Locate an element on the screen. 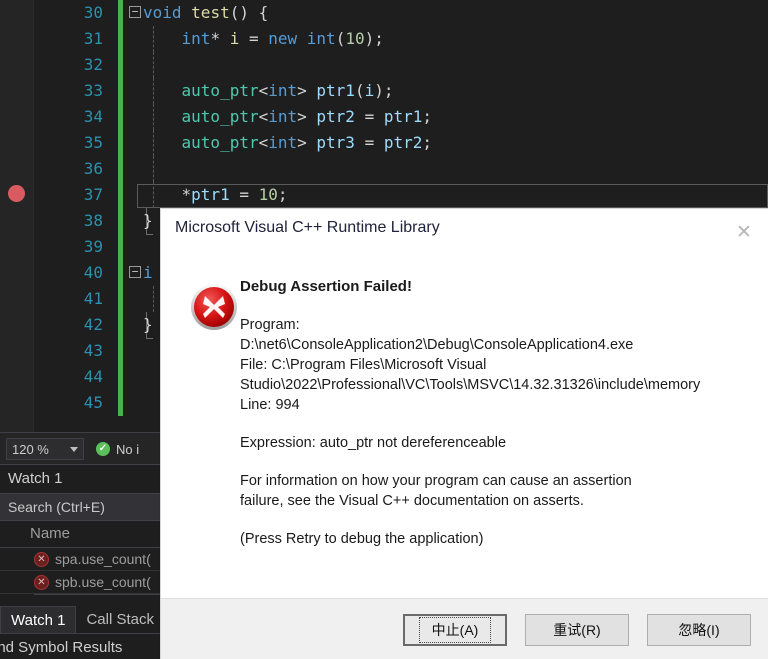 The height and width of the screenshot is (659, 768). chevron-down-icon is located at coordinates (74, 449).